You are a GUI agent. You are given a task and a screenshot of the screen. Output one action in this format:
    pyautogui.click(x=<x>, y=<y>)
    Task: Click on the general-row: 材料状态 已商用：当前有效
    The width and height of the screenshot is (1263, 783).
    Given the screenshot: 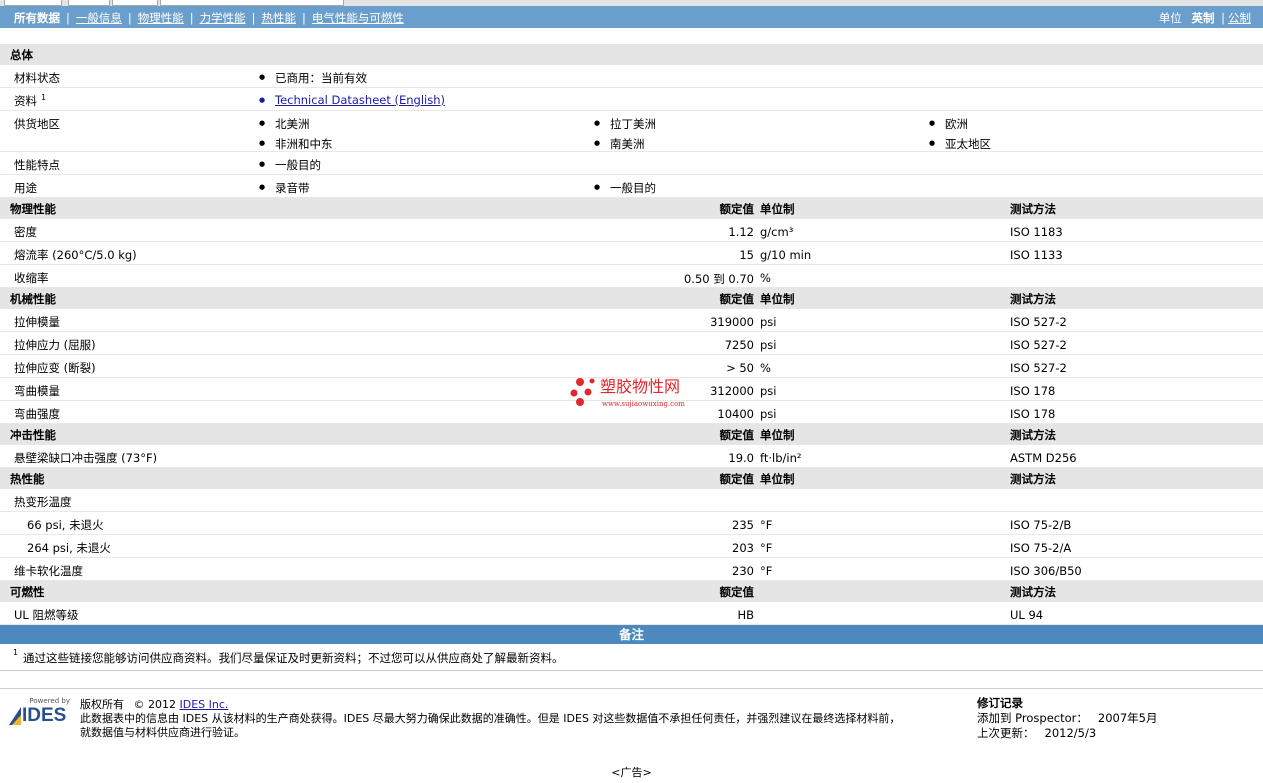 What is the action you would take?
    pyautogui.click(x=631, y=76)
    